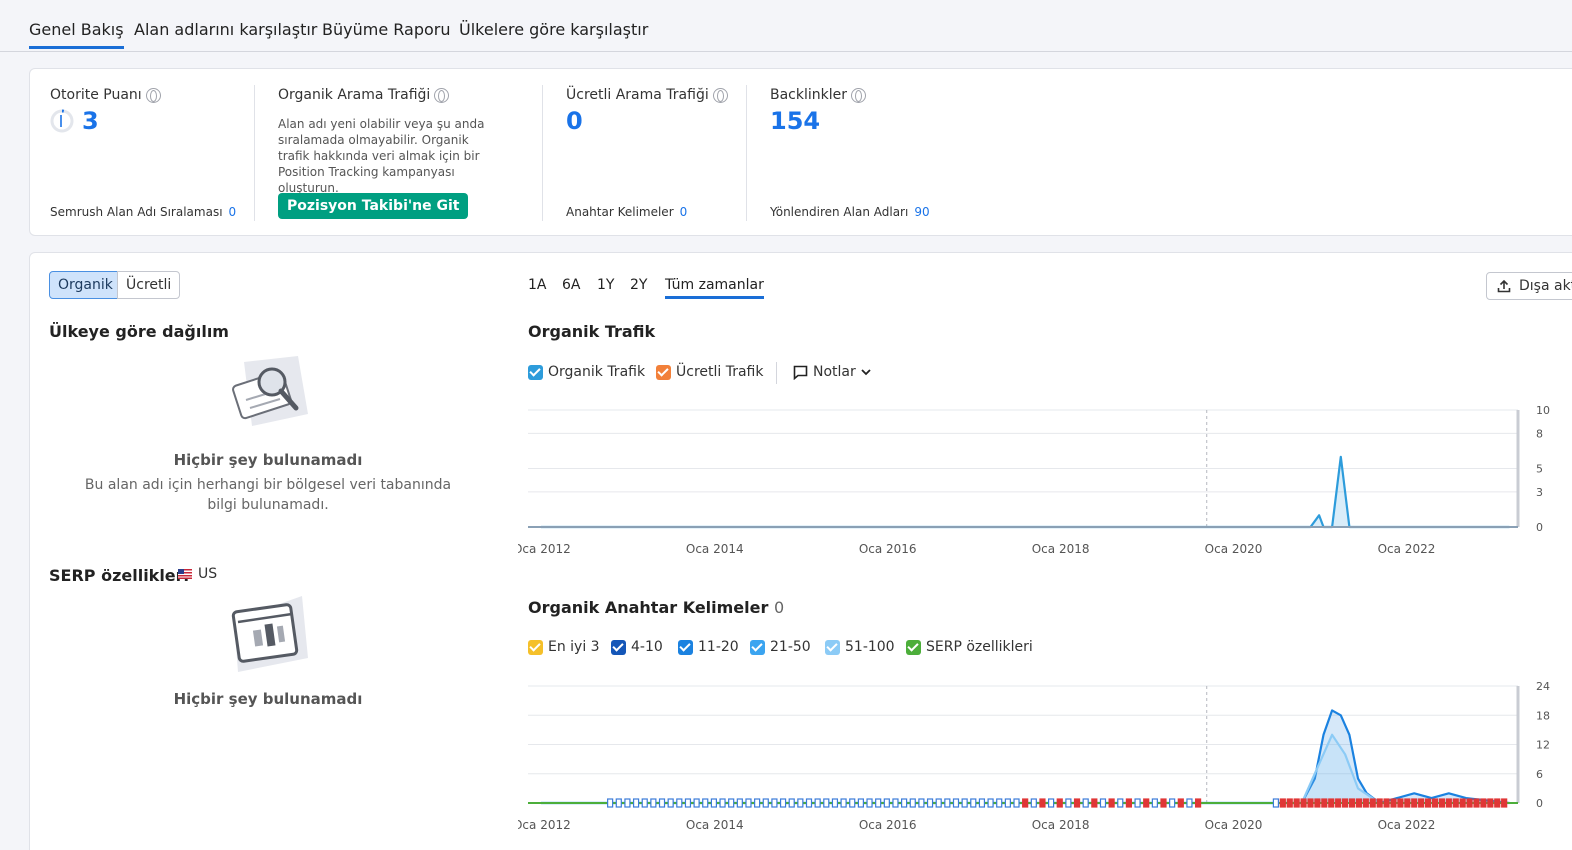 Image resolution: width=1572 pixels, height=850 pixels. I want to click on paid-keywords-value: 0, so click(684, 212).